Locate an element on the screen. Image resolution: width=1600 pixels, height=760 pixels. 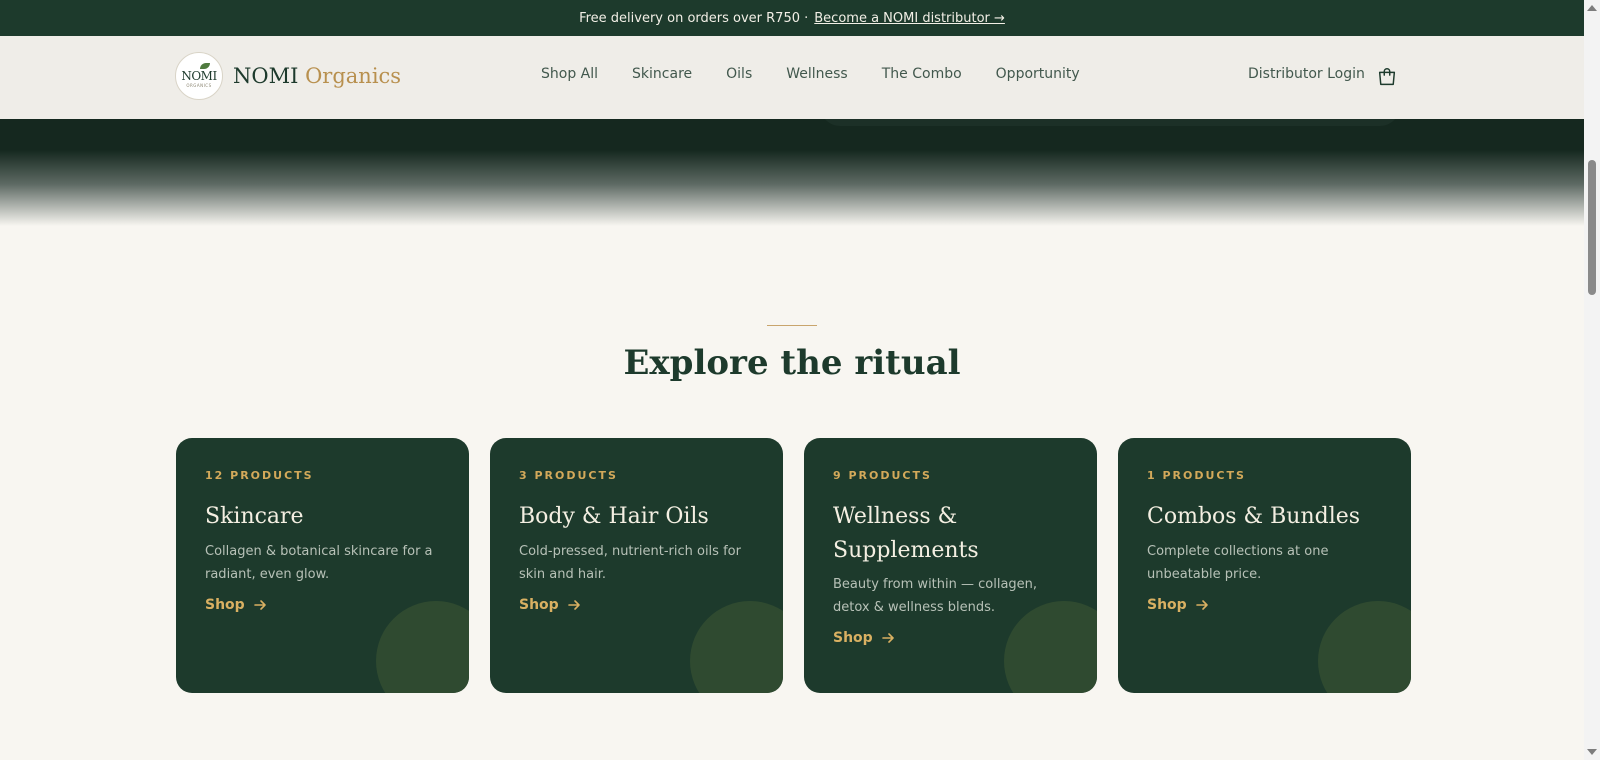
scroll-up-arrow-icon is located at coordinates (1592, 8).